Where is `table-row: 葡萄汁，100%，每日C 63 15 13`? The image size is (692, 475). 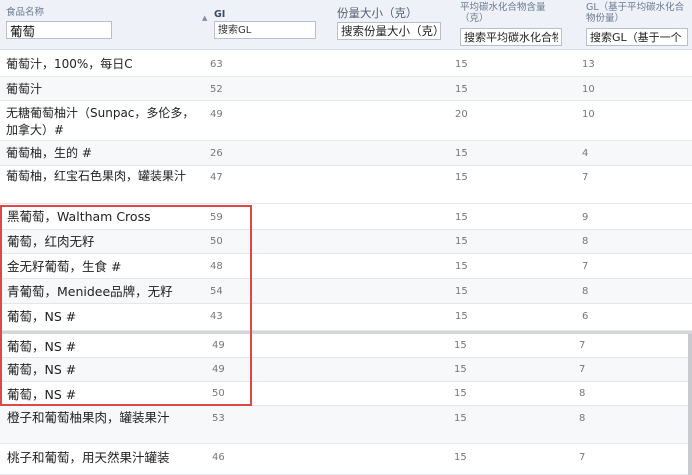
table-row: 葡萄汁，100%，每日C 63 15 13 is located at coordinates (346, 64).